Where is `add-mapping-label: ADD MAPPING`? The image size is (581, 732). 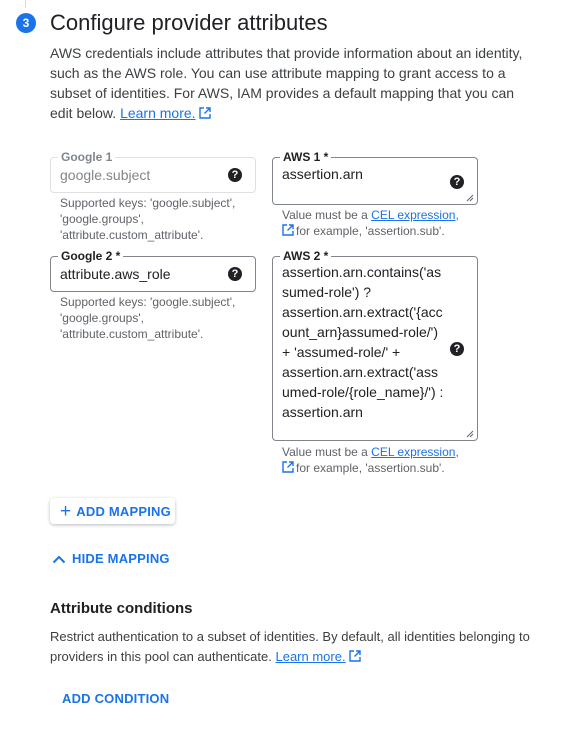 add-mapping-label: ADD MAPPING is located at coordinates (123, 511).